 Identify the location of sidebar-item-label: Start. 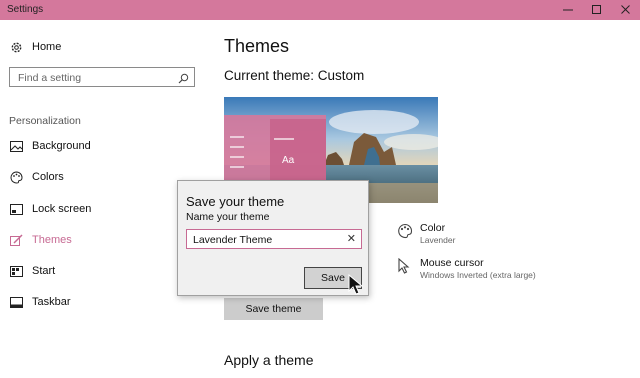
(44, 271).